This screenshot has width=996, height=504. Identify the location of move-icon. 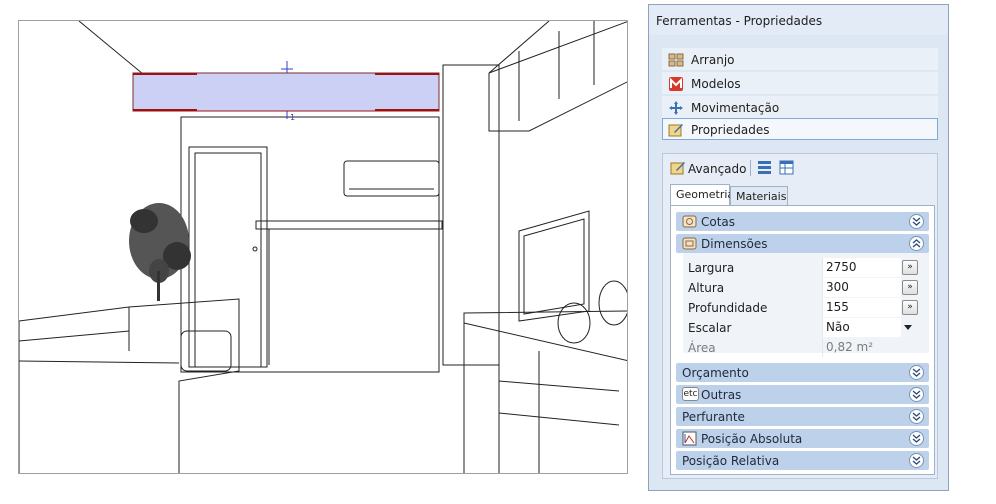
(676, 108).